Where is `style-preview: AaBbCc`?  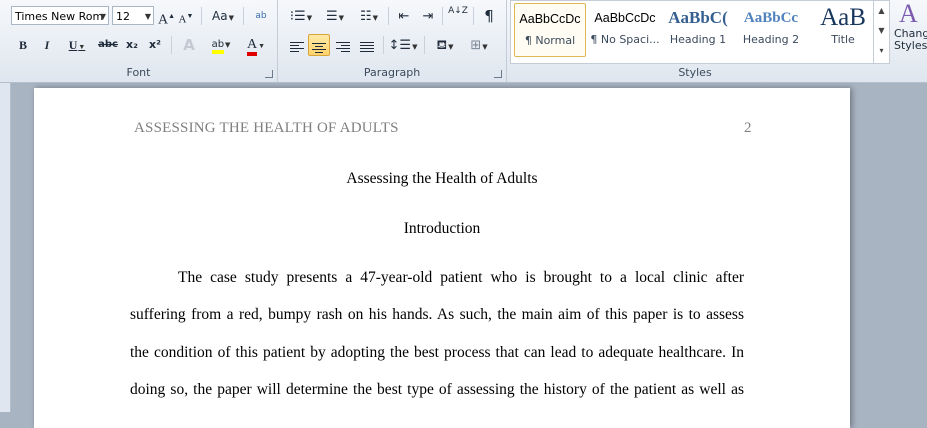 style-preview: AaBbCc is located at coordinates (771, 18).